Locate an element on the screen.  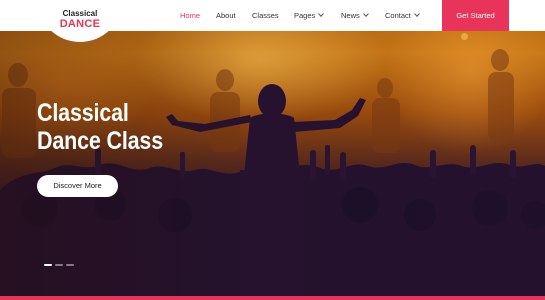
logo-text-dance: DANCE is located at coordinates (80, 24).